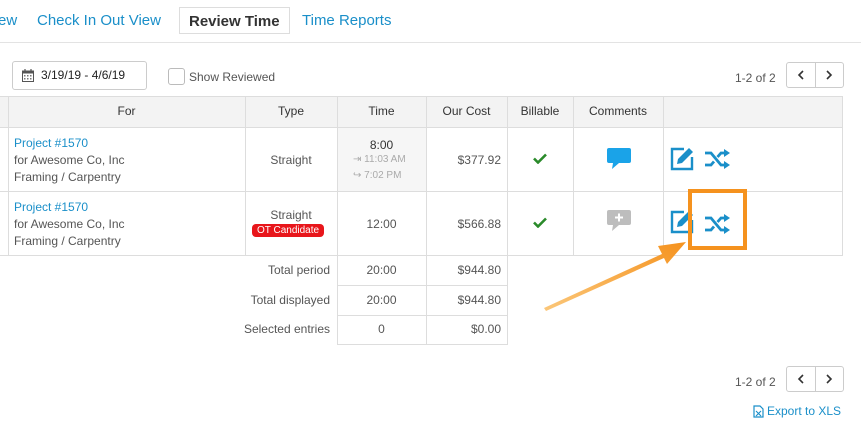  What do you see at coordinates (381, 111) in the screenshot?
I see `header-time: Time` at bounding box center [381, 111].